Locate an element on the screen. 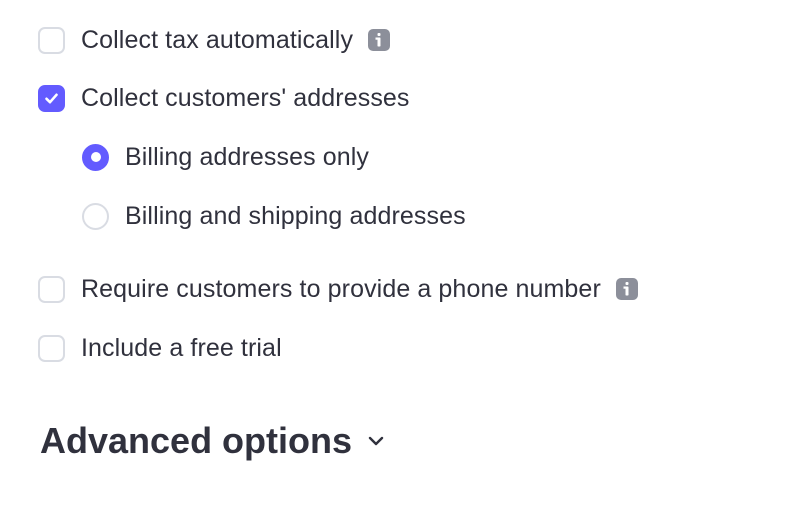 The height and width of the screenshot is (505, 800). collect-tax-option: Collect tax automatically is located at coordinates (214, 40).